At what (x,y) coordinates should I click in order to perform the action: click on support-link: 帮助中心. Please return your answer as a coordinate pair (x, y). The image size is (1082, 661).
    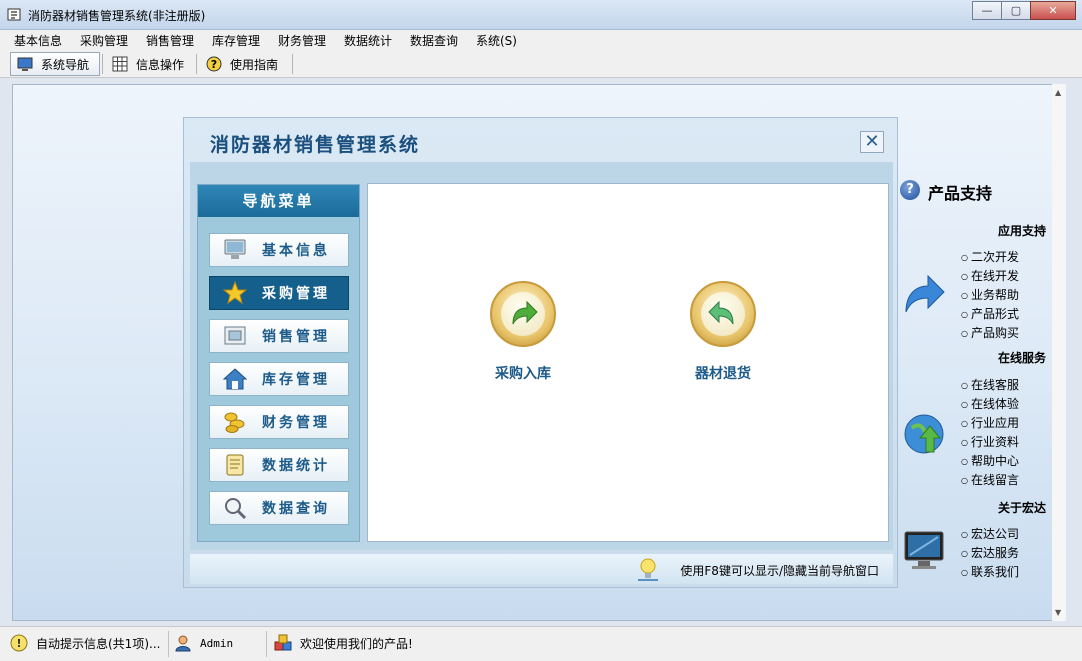
    Looking at the image, I should click on (990, 460).